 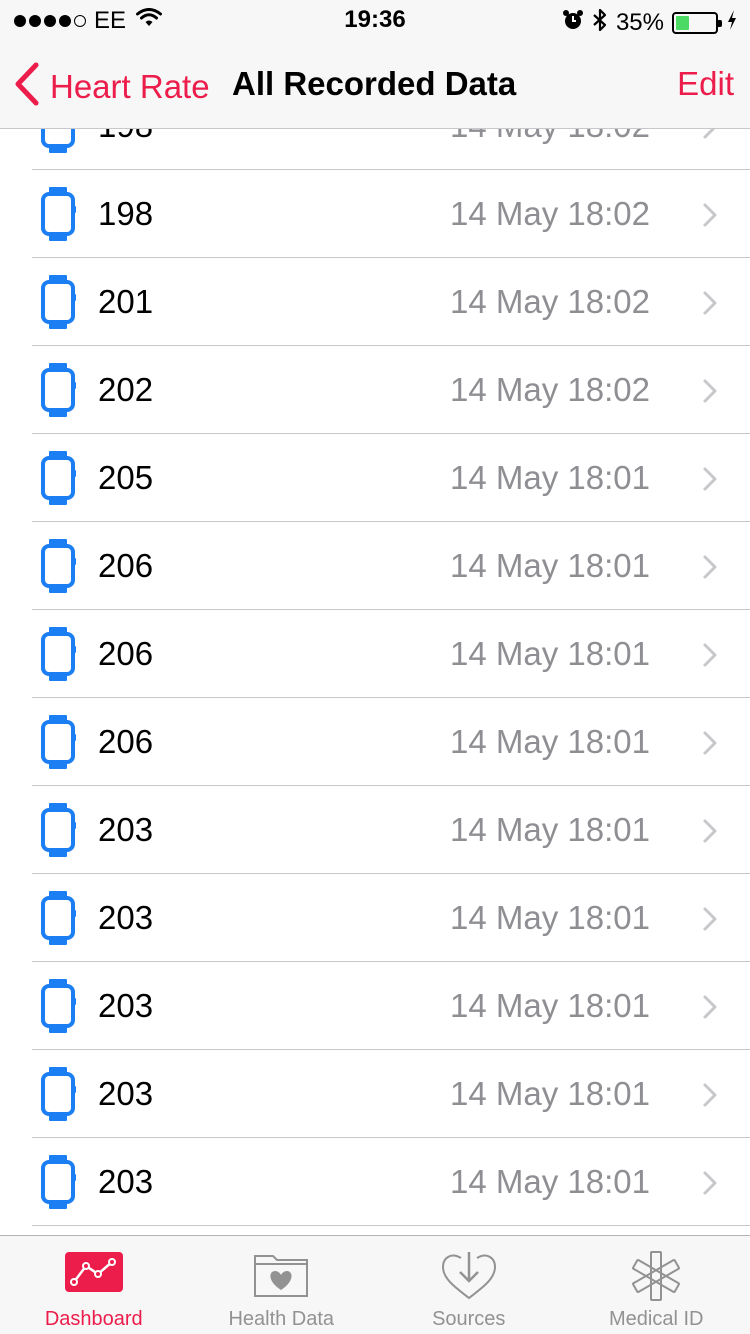 I want to click on page-title: All Recorded Data, so click(x=374, y=83).